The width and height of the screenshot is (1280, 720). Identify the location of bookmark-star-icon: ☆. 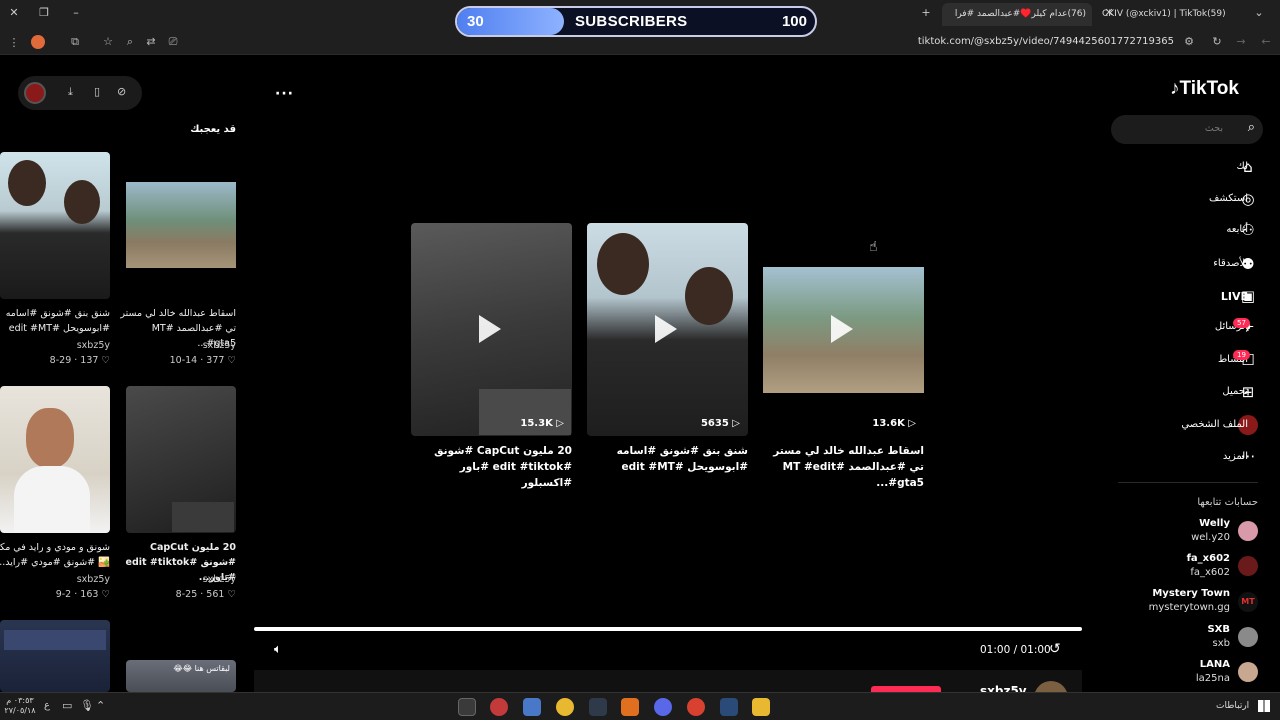
(108, 41).